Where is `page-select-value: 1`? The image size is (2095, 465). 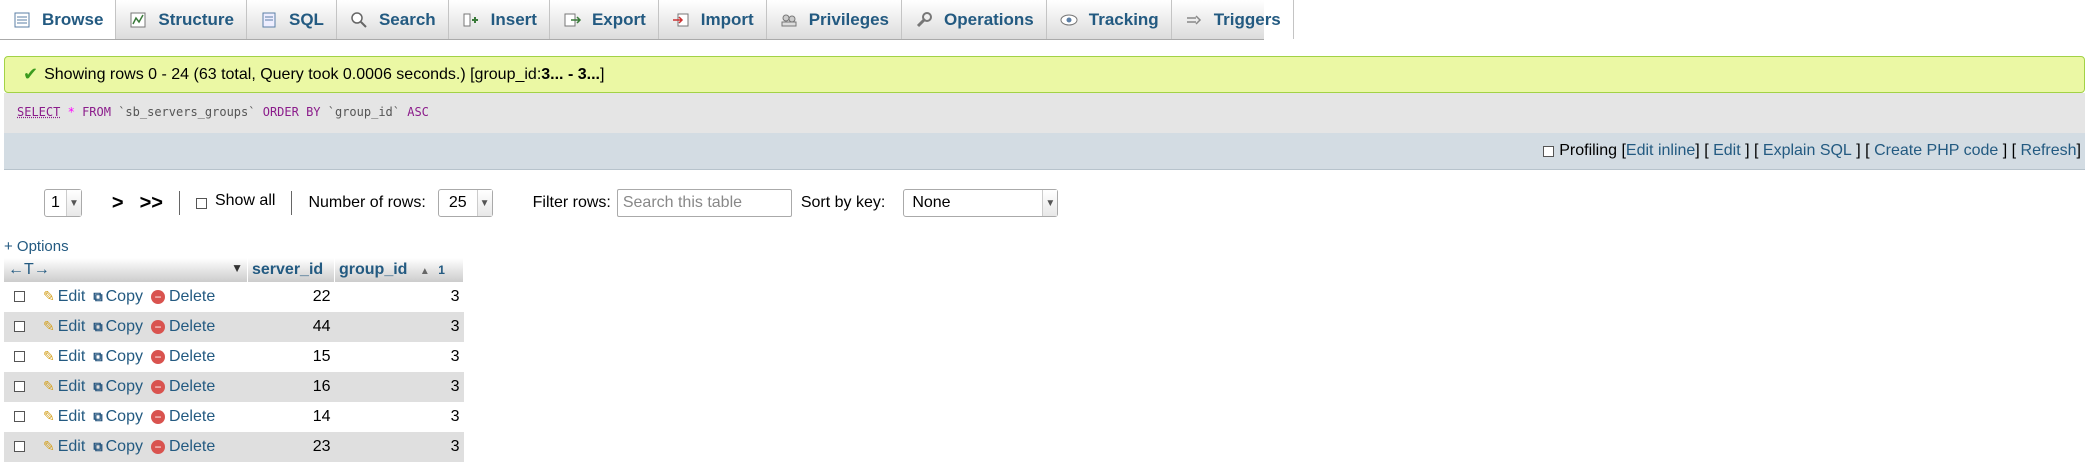
page-select-value: 1 is located at coordinates (55, 202).